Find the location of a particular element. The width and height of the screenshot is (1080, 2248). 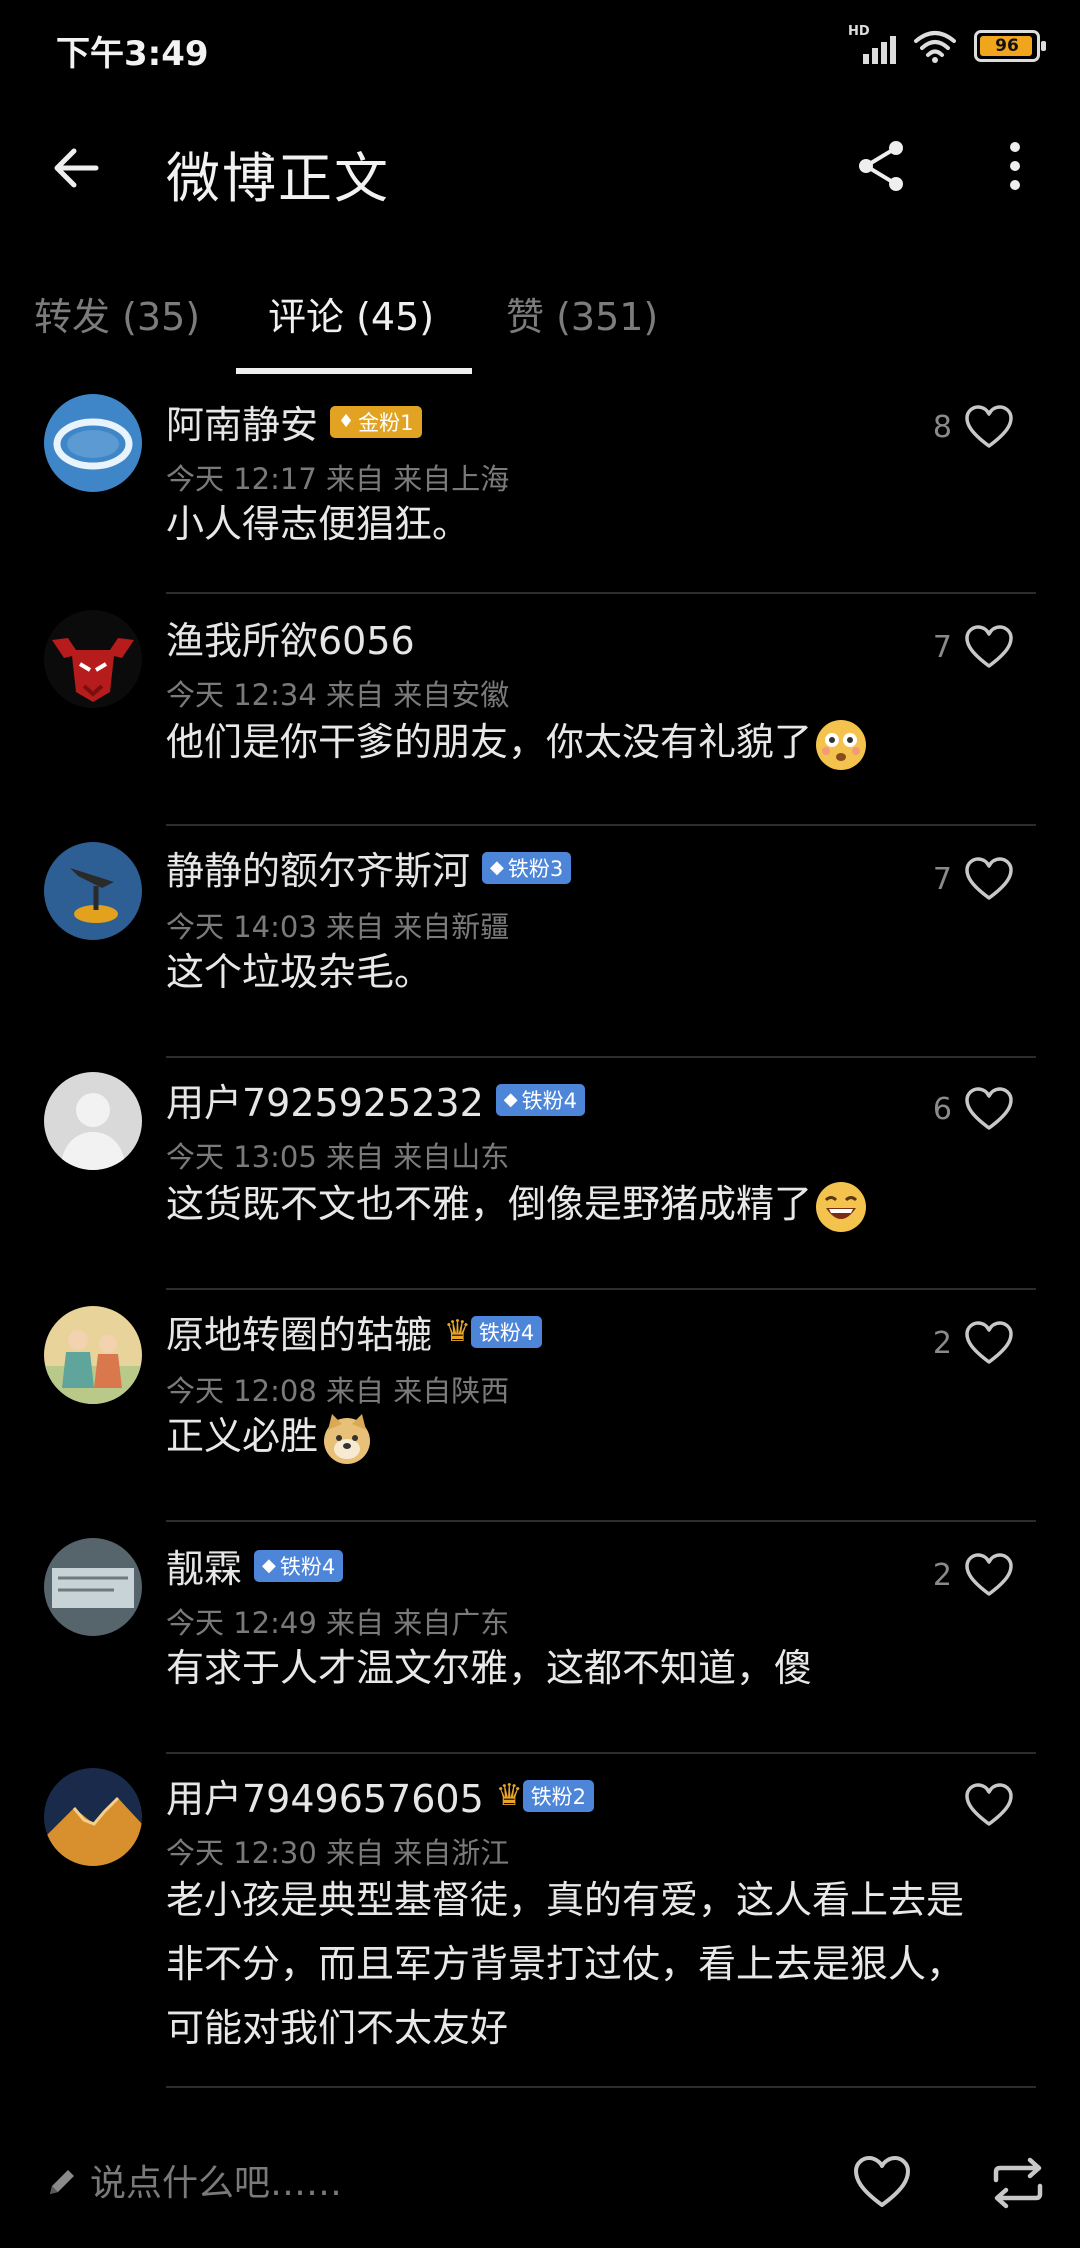

wifi-icon is located at coordinates (935, 47).